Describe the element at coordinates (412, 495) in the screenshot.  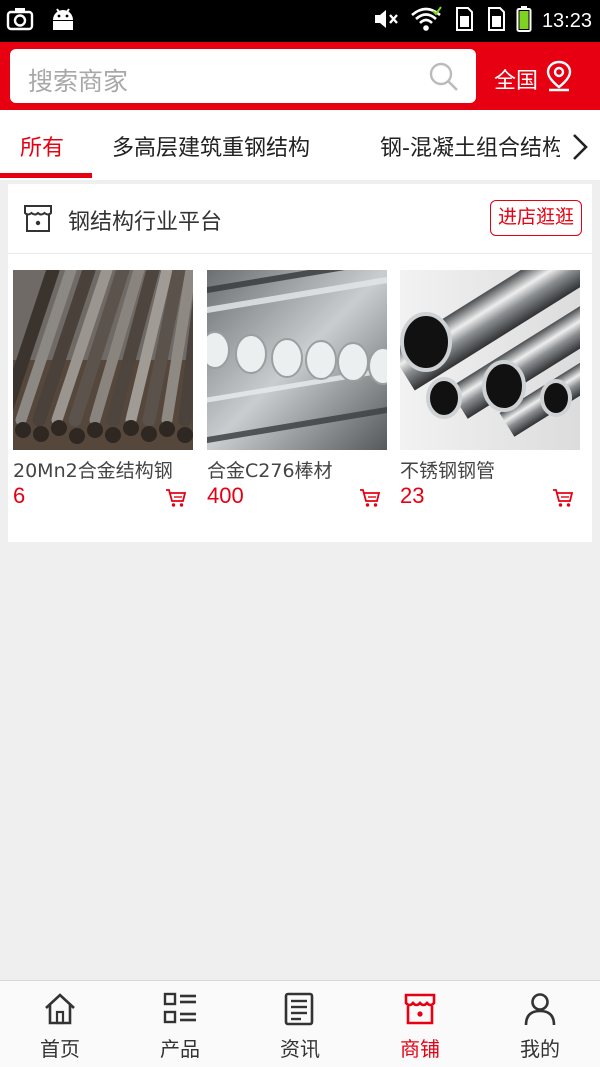
I see `product-price: 23` at that location.